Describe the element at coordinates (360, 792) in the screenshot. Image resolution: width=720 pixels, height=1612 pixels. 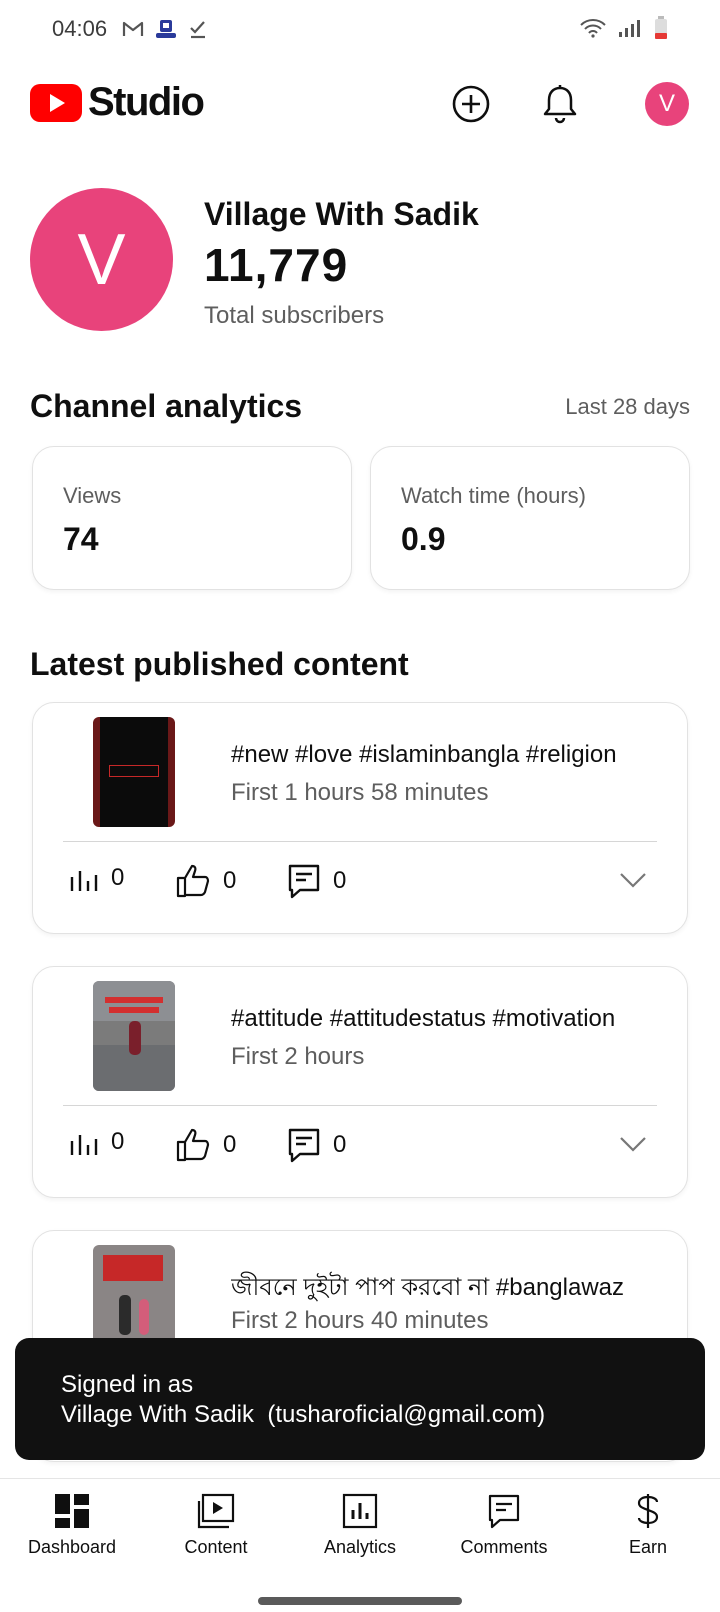
I see `video-period: First 1 hours 58 minutes` at that location.